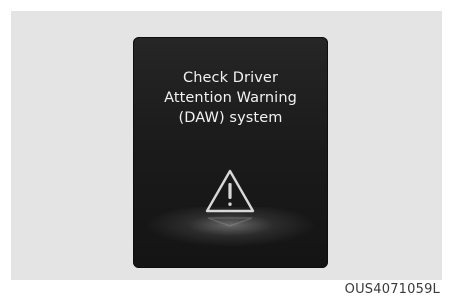  I want to click on warning-icon-reflection, so click(230, 222).